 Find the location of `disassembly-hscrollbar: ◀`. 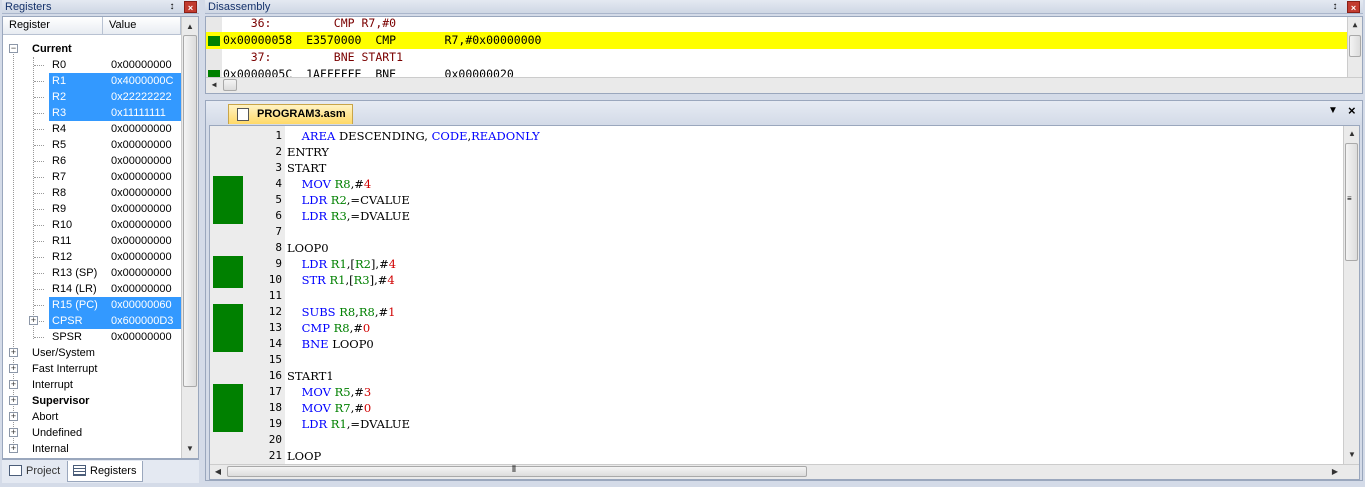

disassembly-hscrollbar: ◀ is located at coordinates (784, 85).